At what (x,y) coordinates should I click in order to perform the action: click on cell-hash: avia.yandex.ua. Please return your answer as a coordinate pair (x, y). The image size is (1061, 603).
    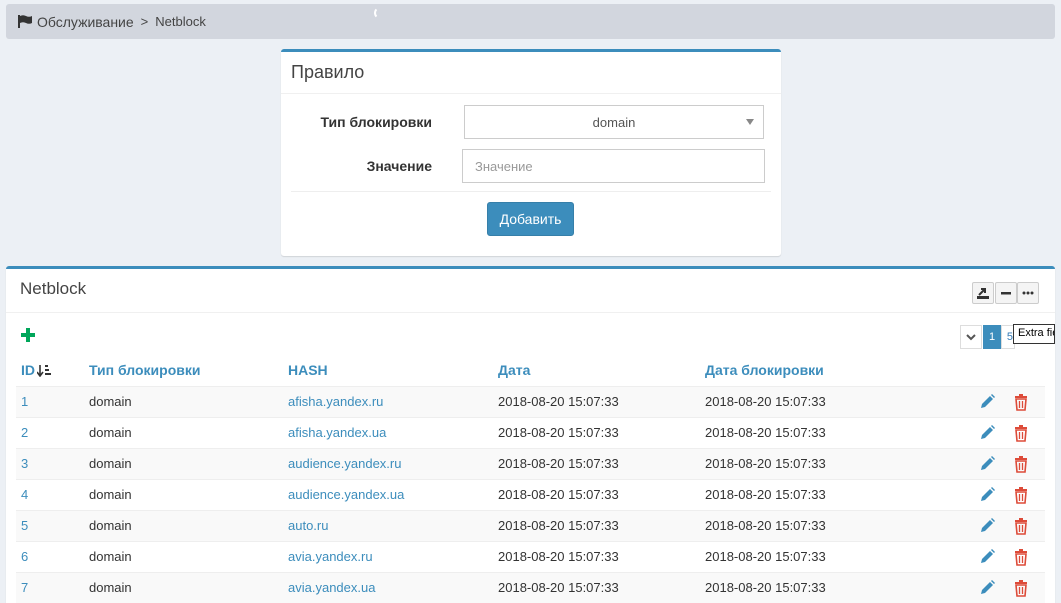
    Looking at the image, I should click on (388, 587).